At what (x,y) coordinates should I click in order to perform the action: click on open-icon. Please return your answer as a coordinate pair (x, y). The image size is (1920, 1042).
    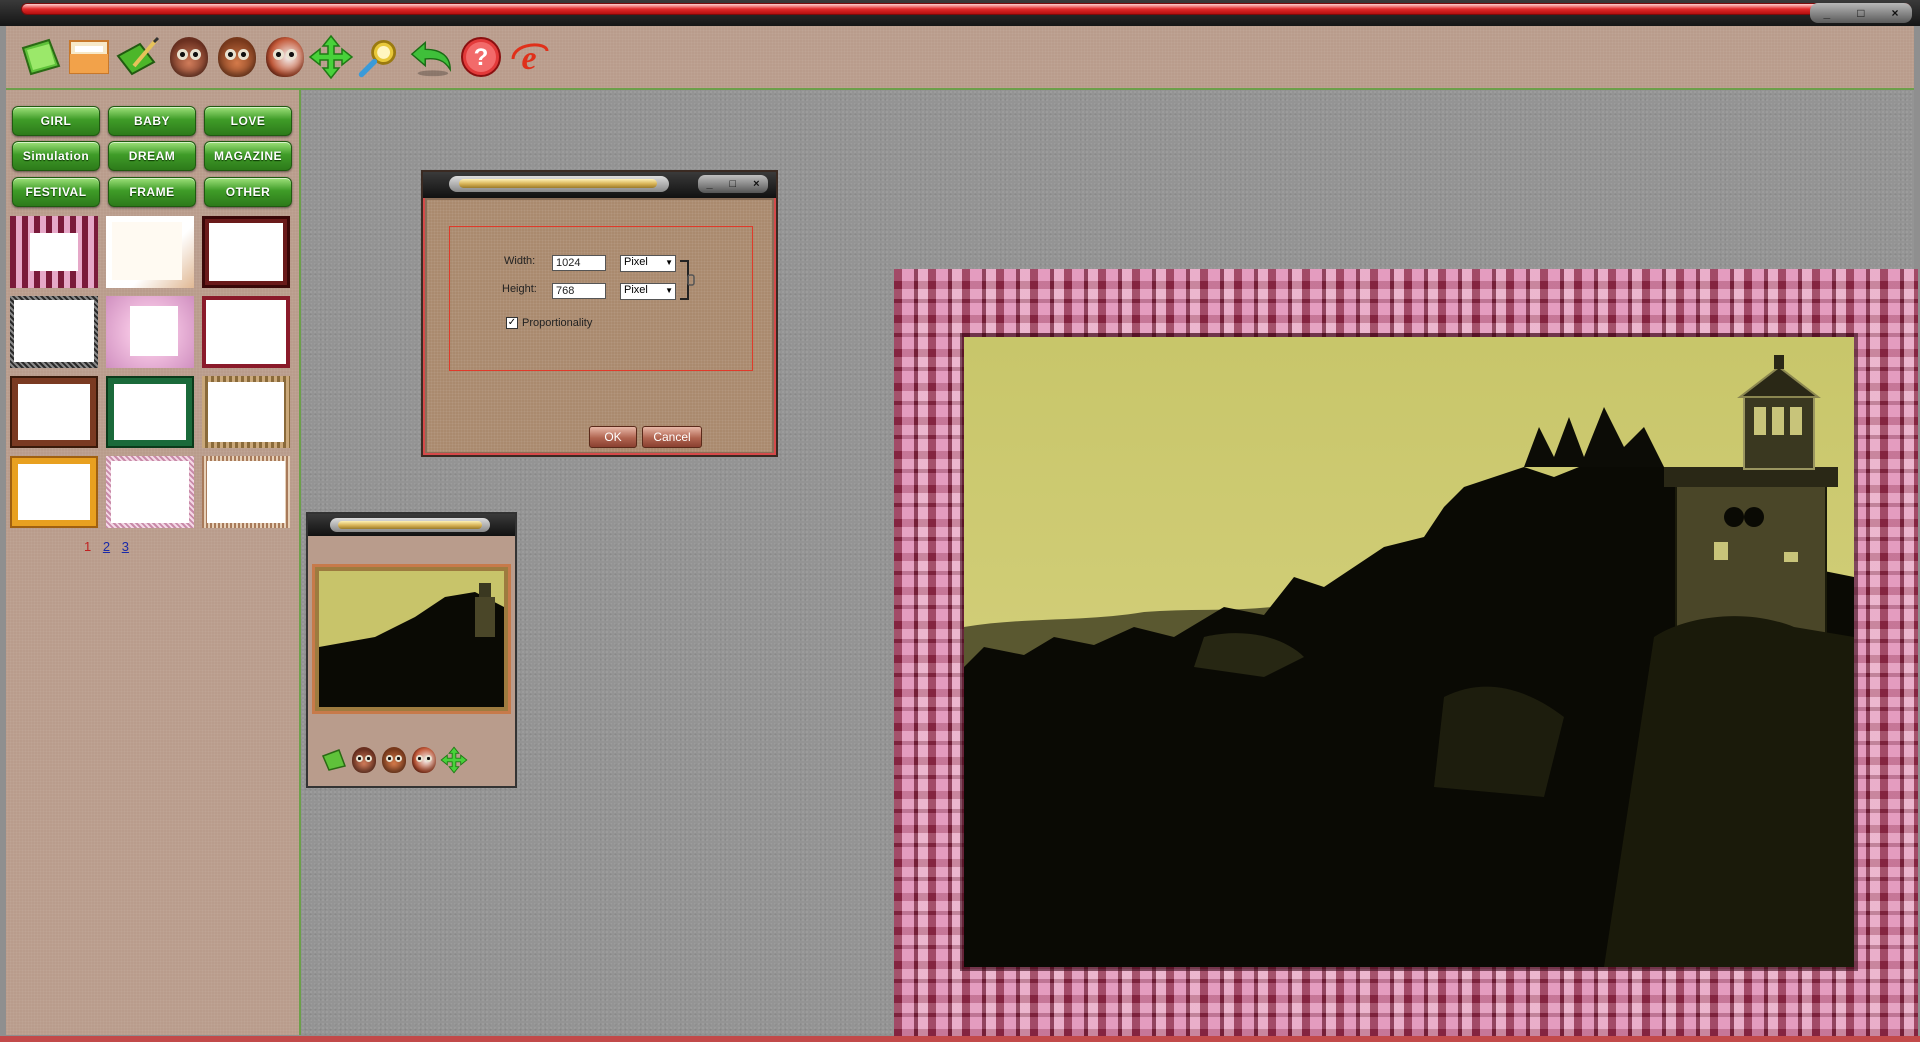
    Looking at the image, I should click on (41, 57).